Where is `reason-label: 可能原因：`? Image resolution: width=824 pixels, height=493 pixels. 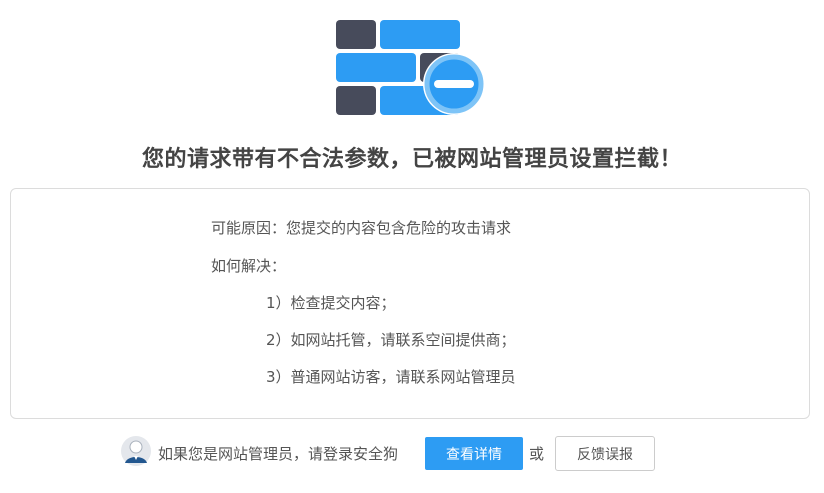
reason-label: 可能原因： is located at coordinates (249, 228).